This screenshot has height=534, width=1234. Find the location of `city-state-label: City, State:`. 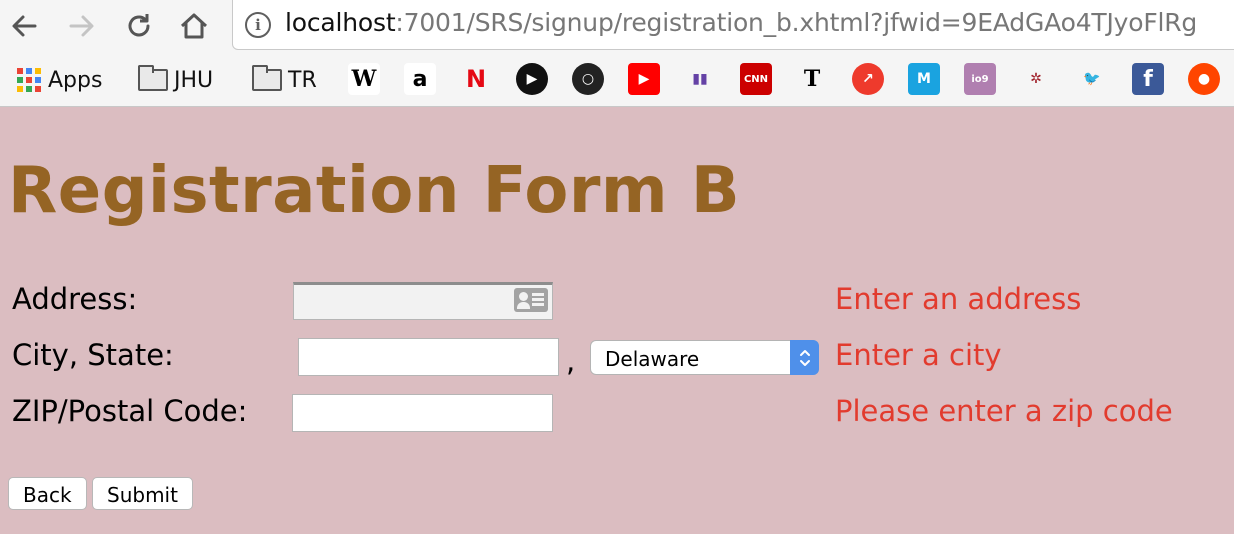

city-state-label: City, State: is located at coordinates (93, 355).